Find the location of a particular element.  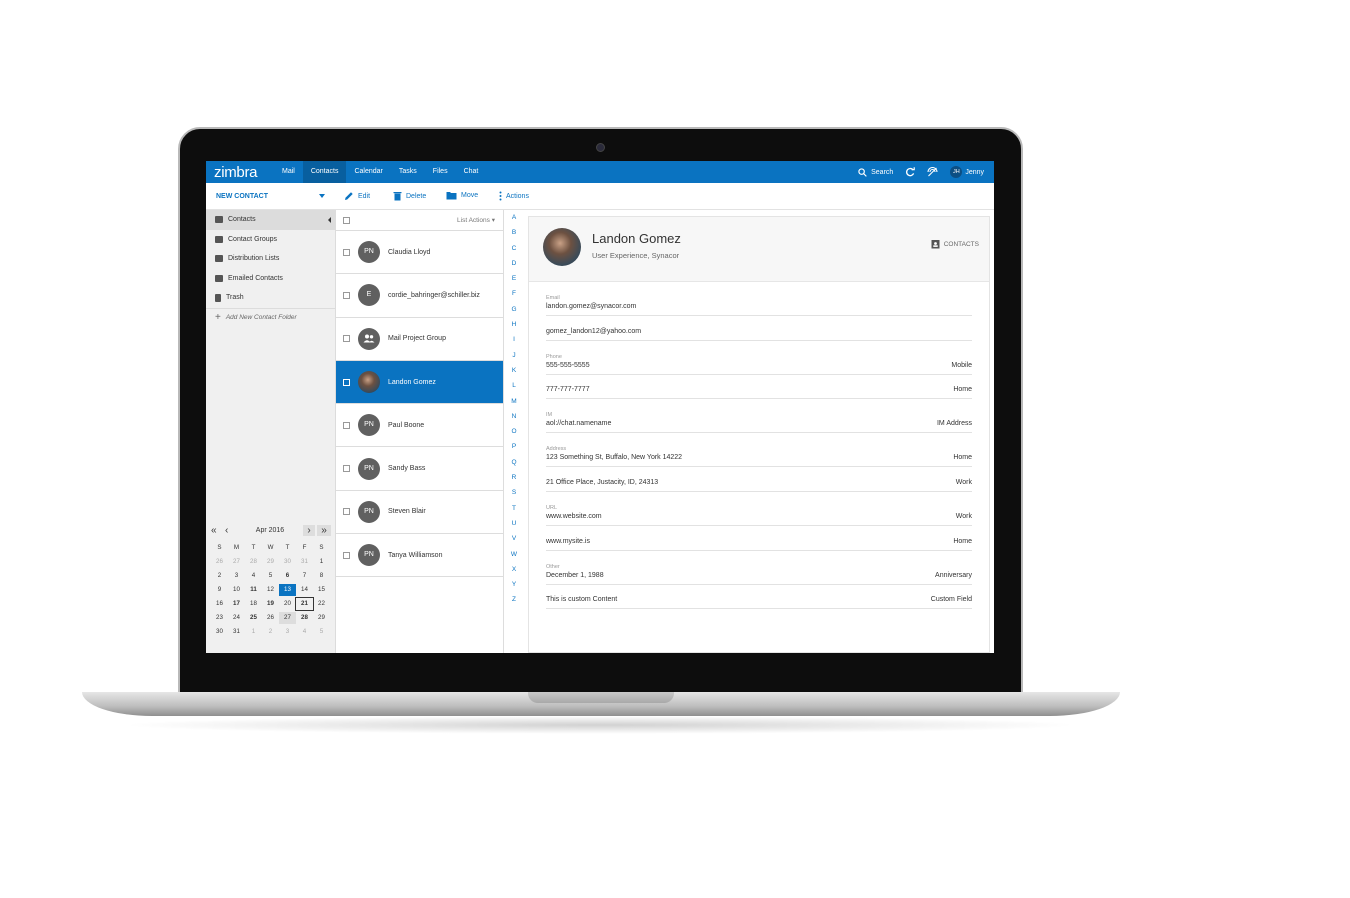

calendar-day: 12 is located at coordinates (270, 590).